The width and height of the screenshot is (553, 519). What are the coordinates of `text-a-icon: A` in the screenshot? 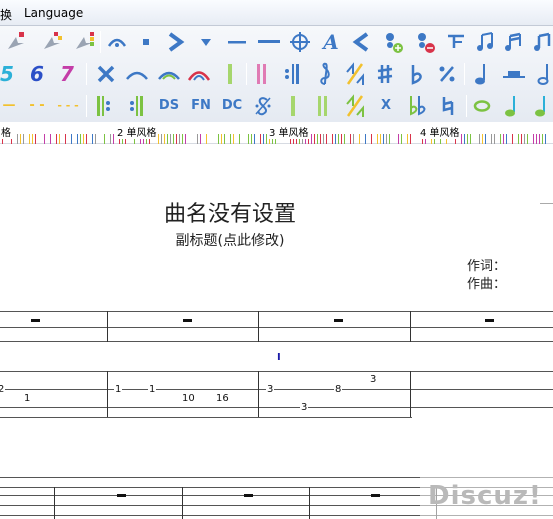 It's located at (331, 42).